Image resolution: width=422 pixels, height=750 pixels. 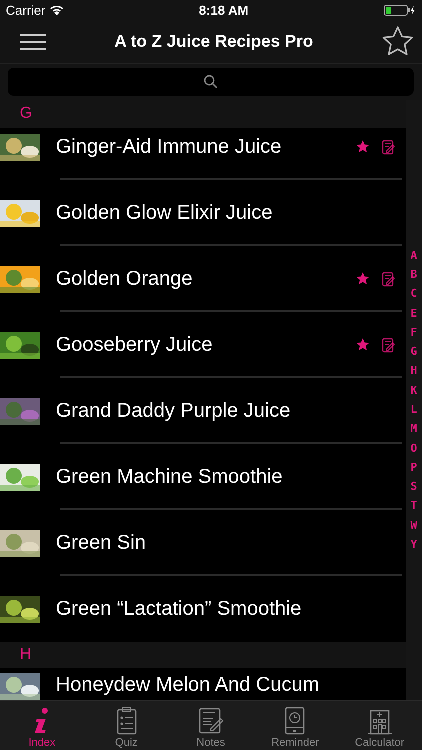 I want to click on tab: Calculator, so click(x=380, y=725).